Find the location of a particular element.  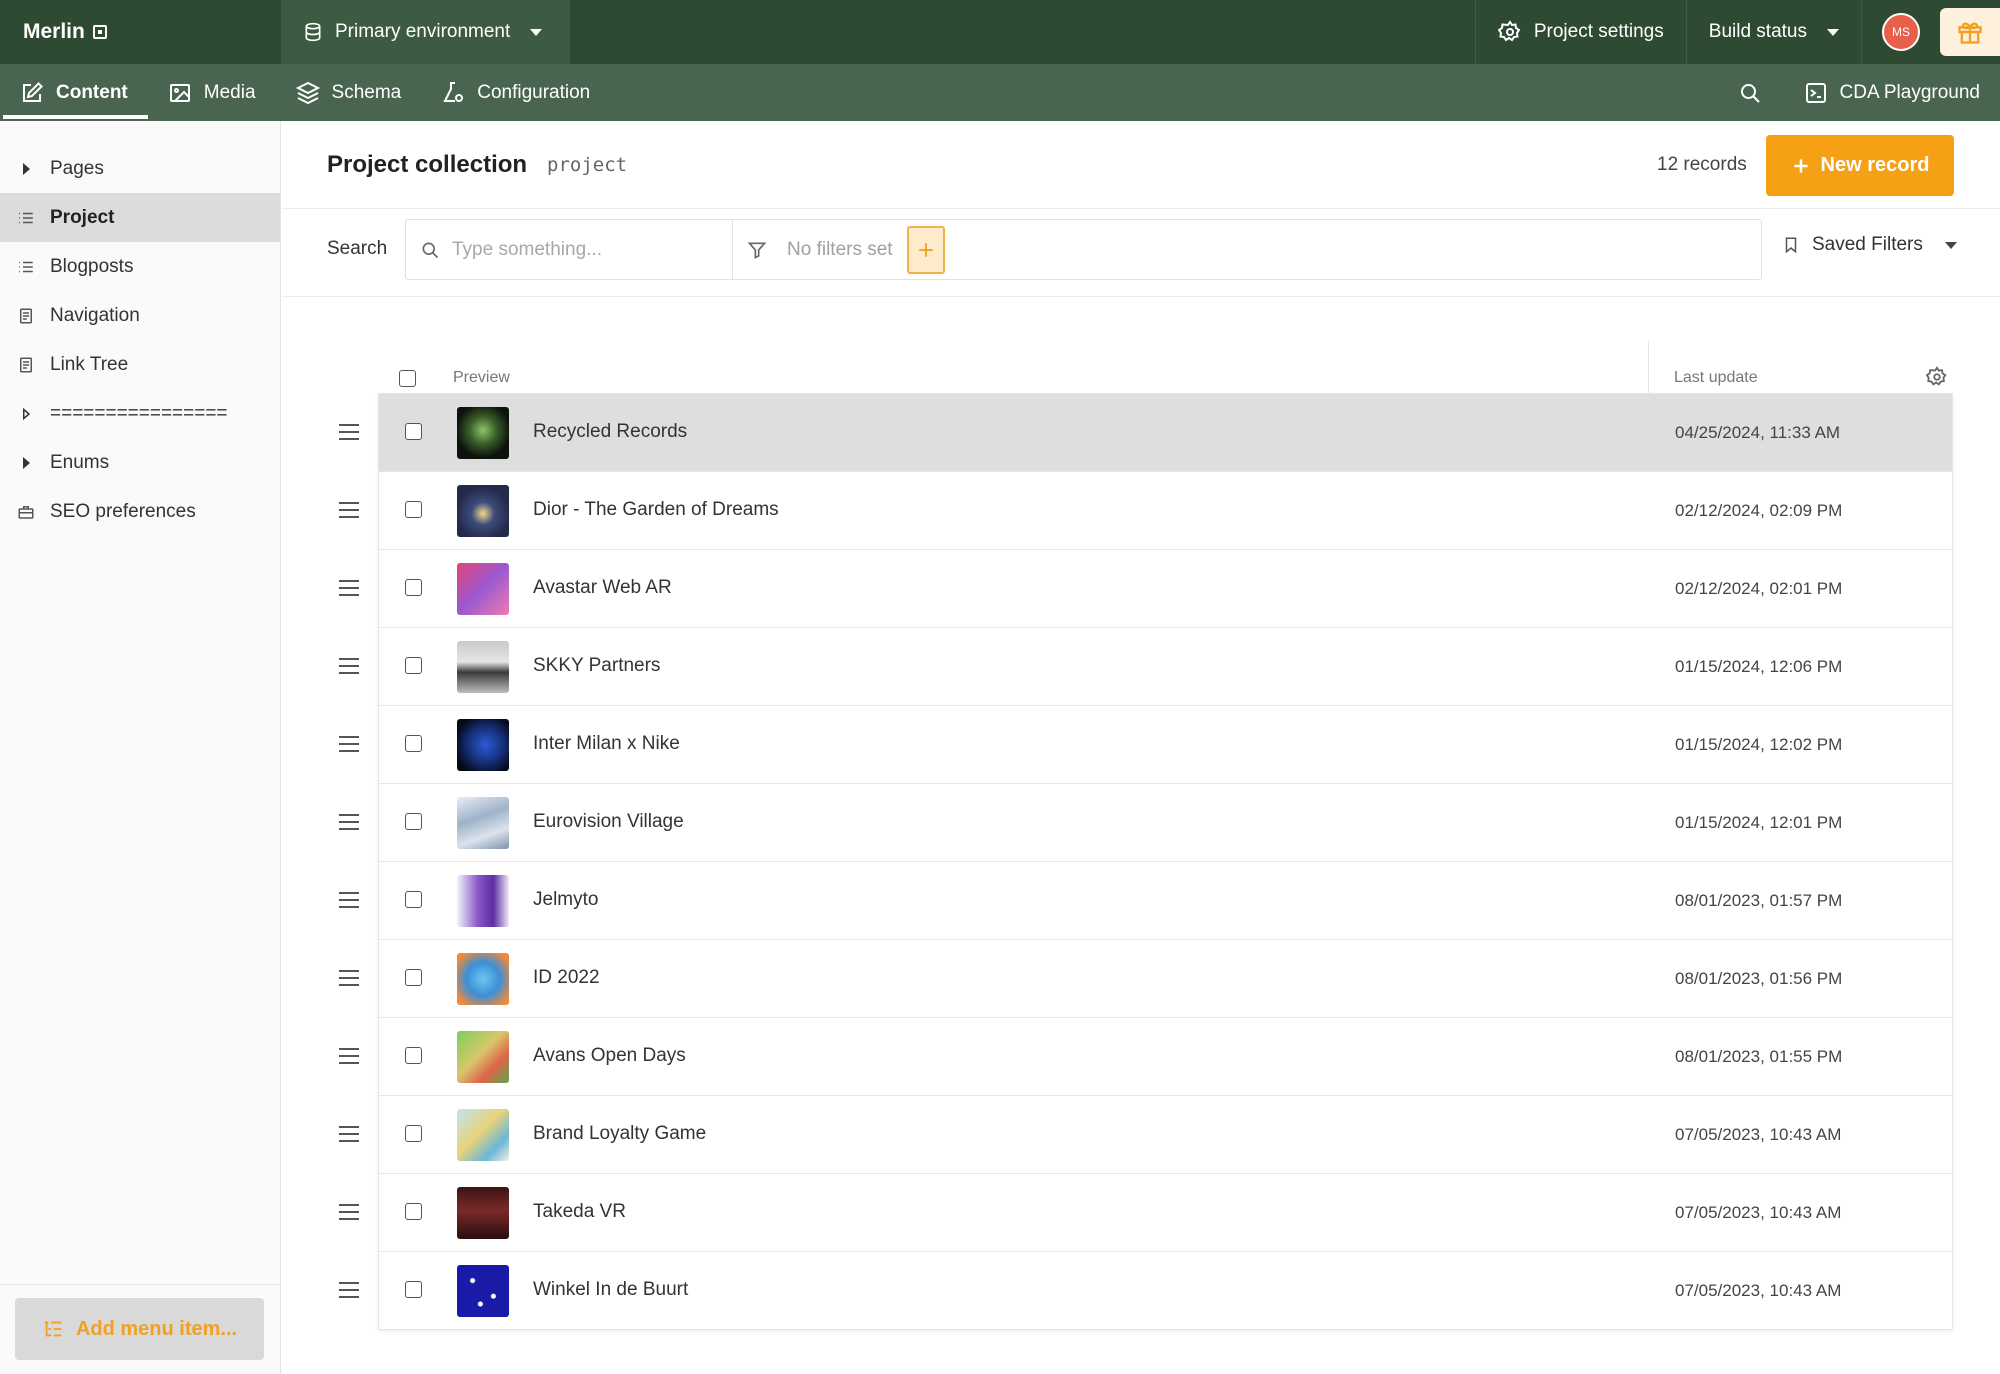

project-settings-button: Project settings is located at coordinates (1580, 32).